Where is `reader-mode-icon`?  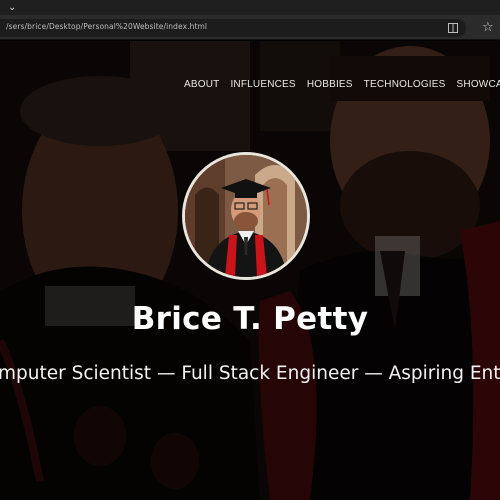 reader-mode-icon is located at coordinates (453, 28).